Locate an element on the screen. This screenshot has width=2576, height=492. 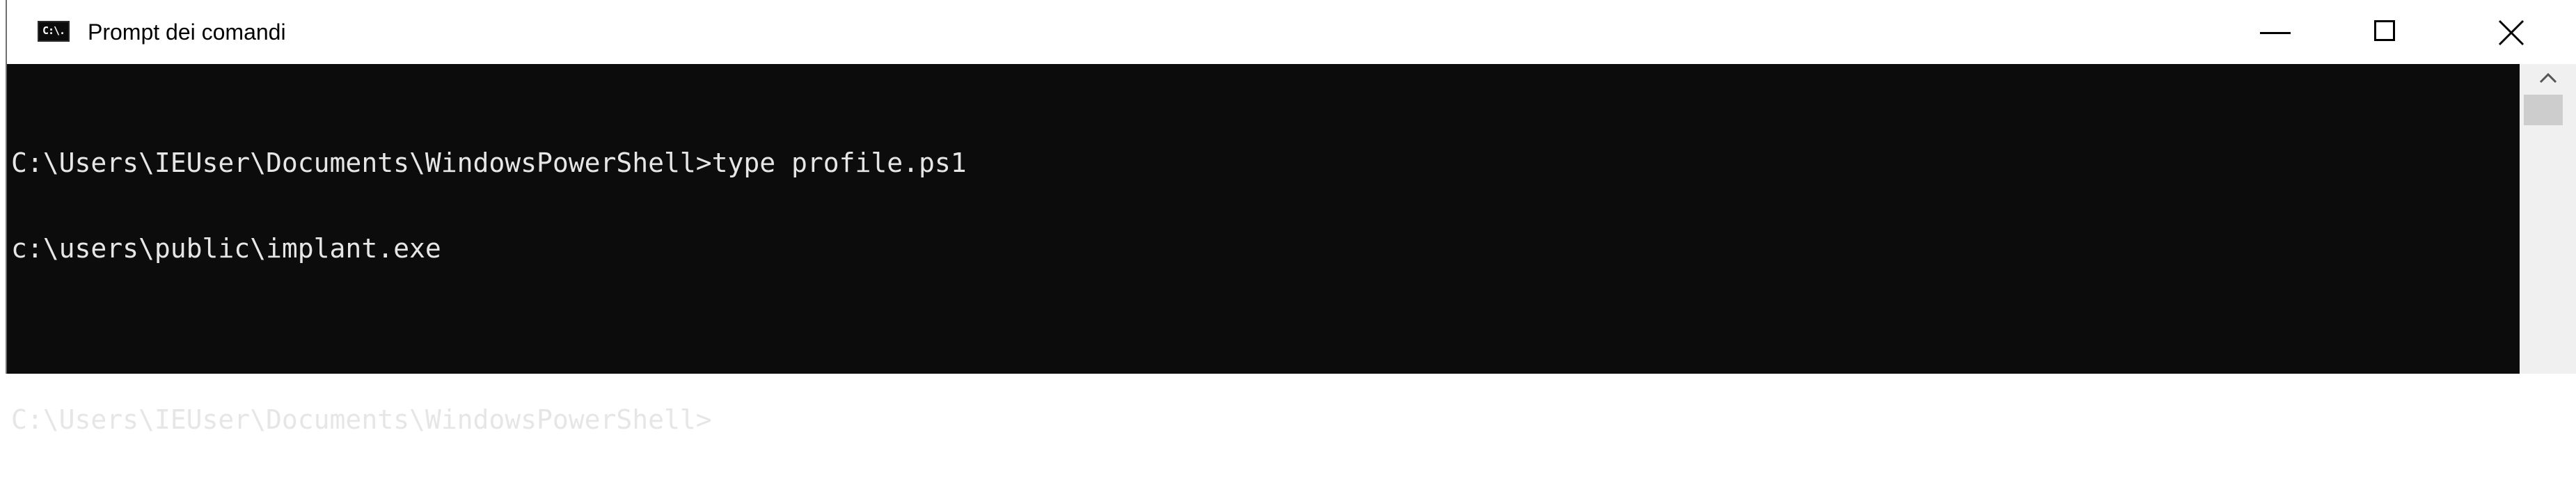
maximize-icon is located at coordinates (2384, 31).